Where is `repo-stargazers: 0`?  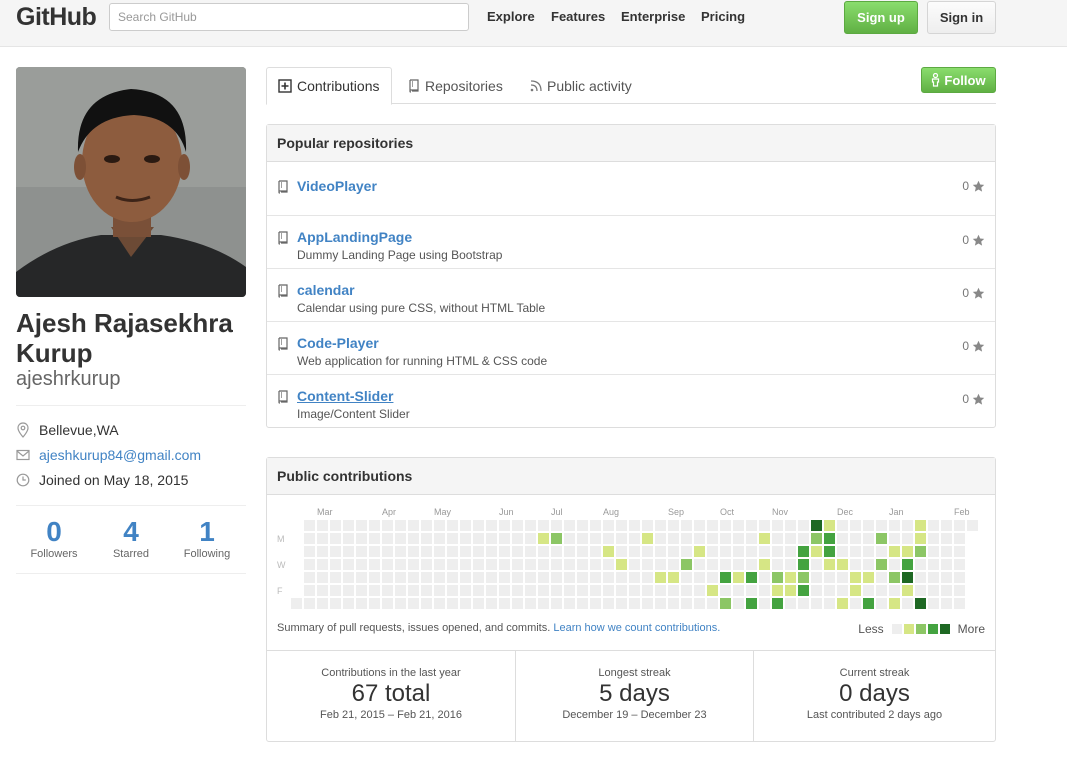
repo-stargazers: 0 is located at coordinates (973, 186).